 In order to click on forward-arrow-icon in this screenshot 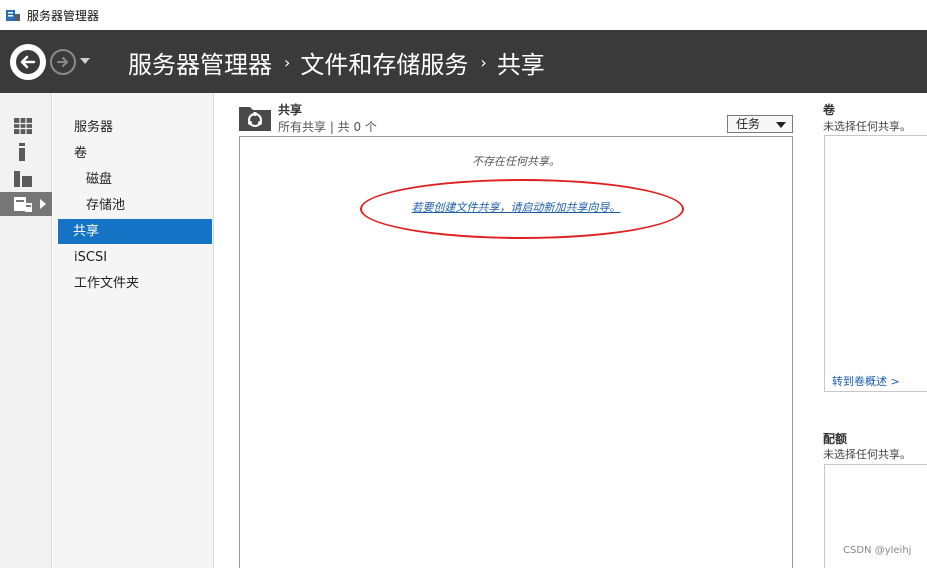, I will do `click(62, 62)`.